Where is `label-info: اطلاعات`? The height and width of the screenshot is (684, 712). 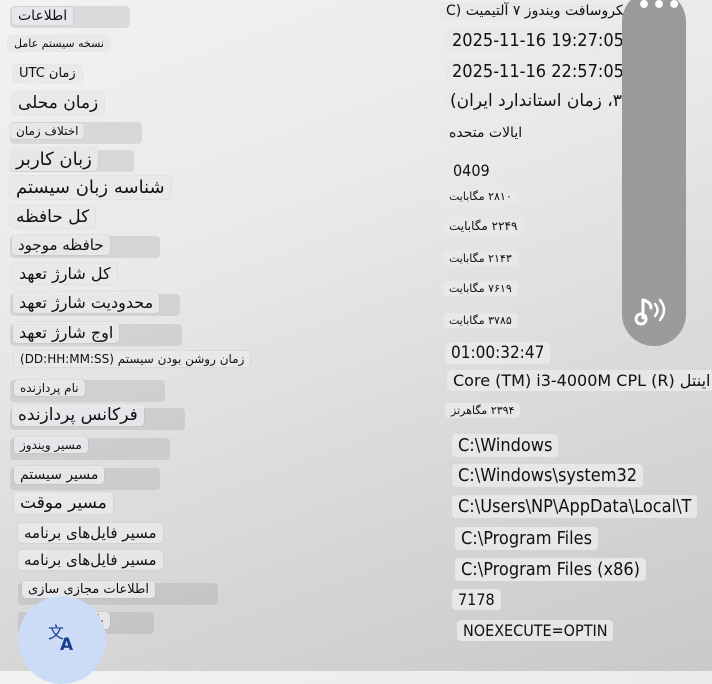
label-info: اطلاعات is located at coordinates (43, 16).